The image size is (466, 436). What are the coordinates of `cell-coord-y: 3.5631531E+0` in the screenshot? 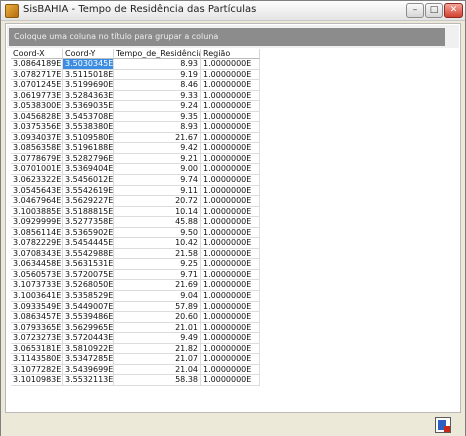 It's located at (88, 264).